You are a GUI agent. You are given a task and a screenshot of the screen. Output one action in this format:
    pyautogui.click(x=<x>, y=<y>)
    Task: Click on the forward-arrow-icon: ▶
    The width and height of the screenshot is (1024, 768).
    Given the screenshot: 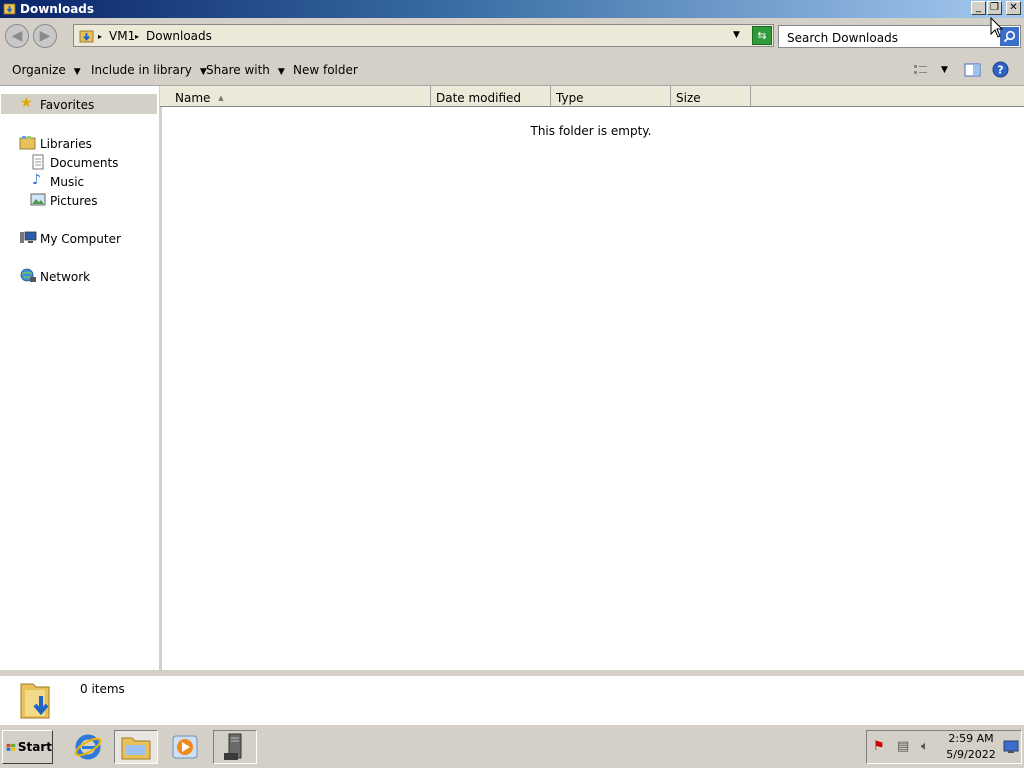 What is the action you would take?
    pyautogui.click(x=45, y=36)
    